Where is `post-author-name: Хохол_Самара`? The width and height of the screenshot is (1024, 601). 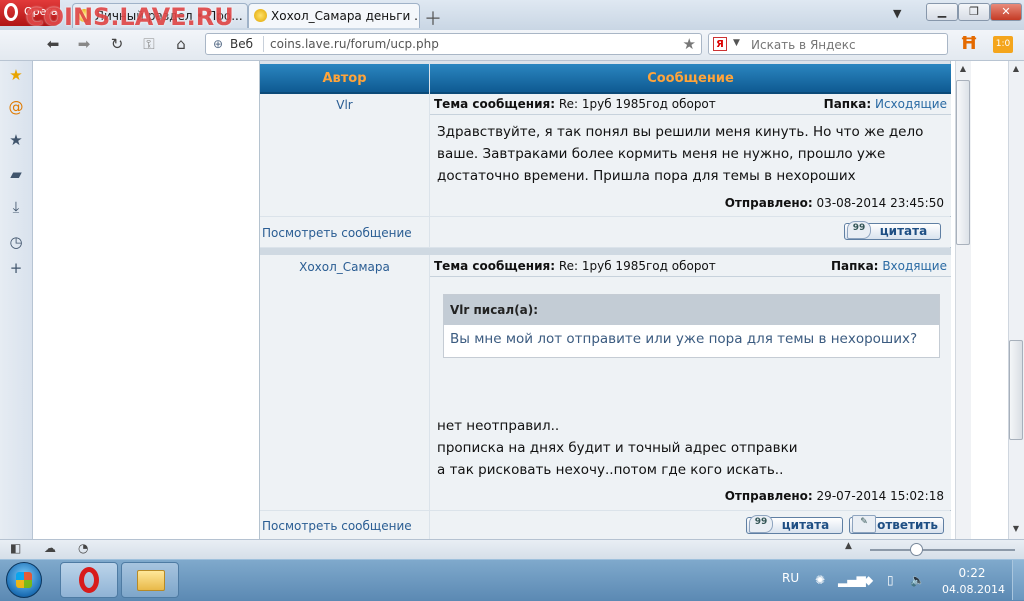
post-author-name: Хохол_Самара is located at coordinates (344, 267).